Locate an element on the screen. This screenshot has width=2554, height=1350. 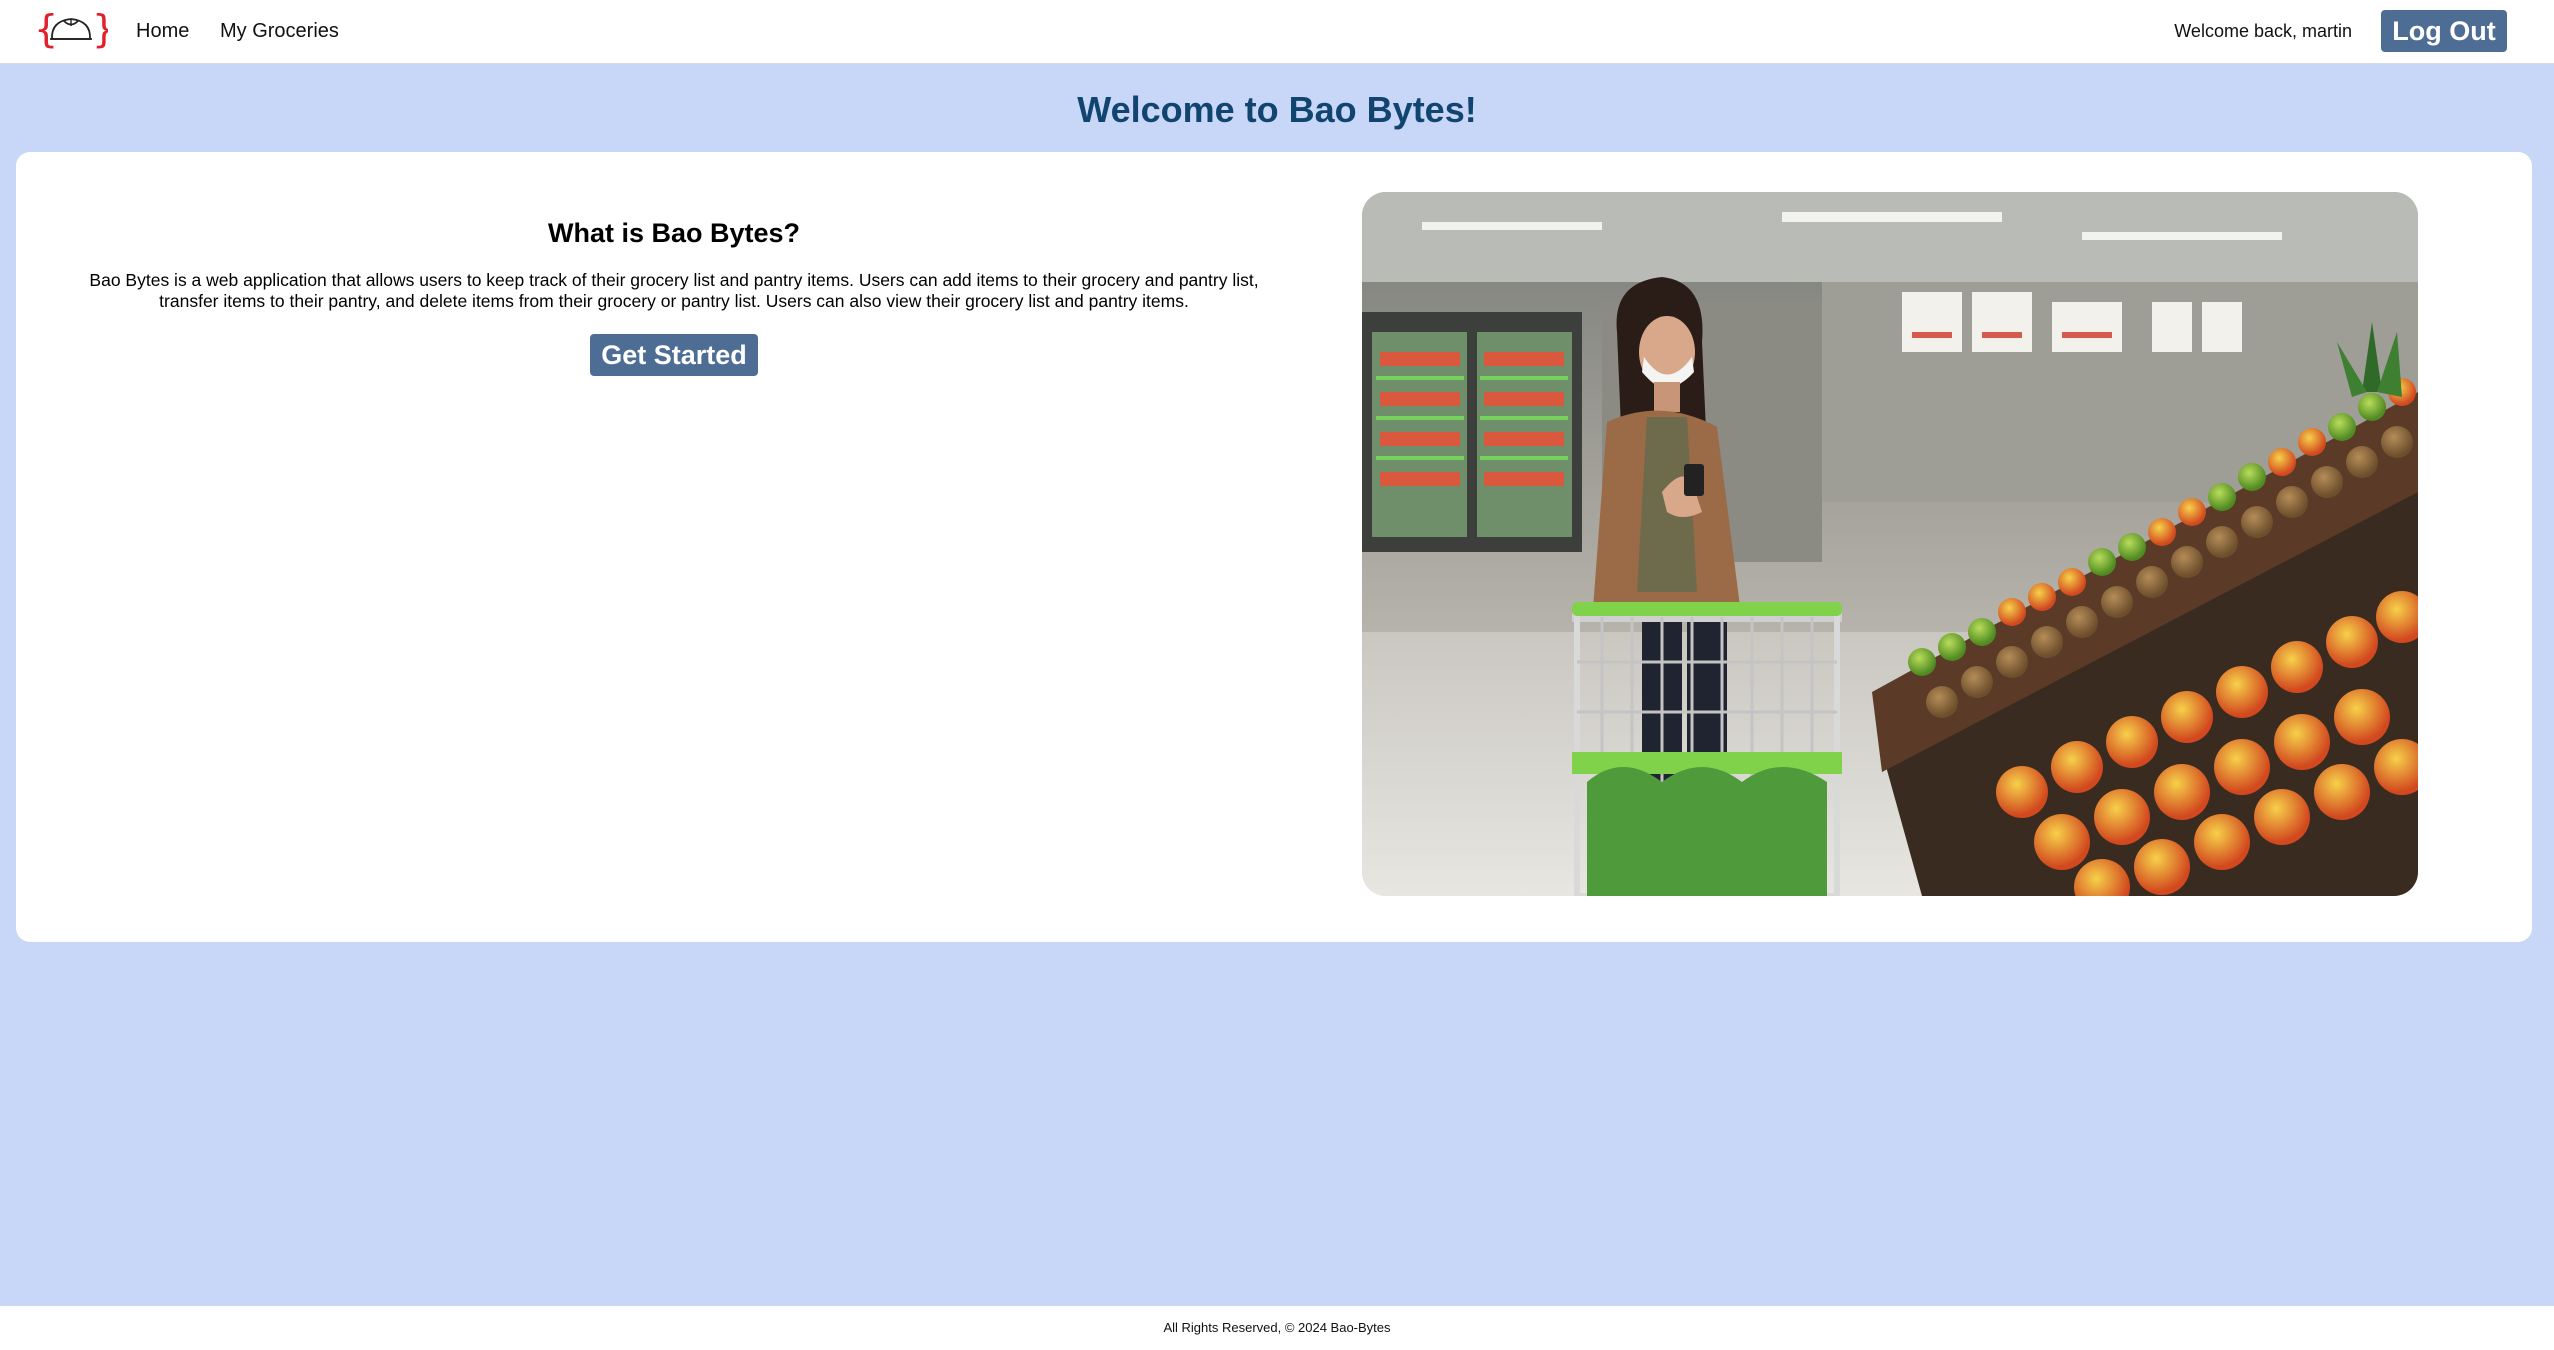
get-started-button: Get Started is located at coordinates (674, 355).